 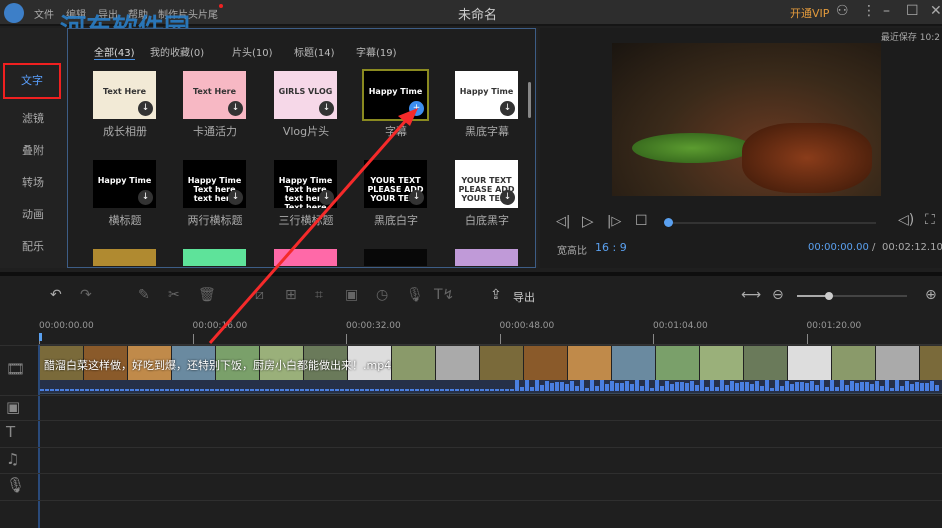 What do you see at coordinates (313, 226) in the screenshot?
I see `annotation-arrow` at bounding box center [313, 226].